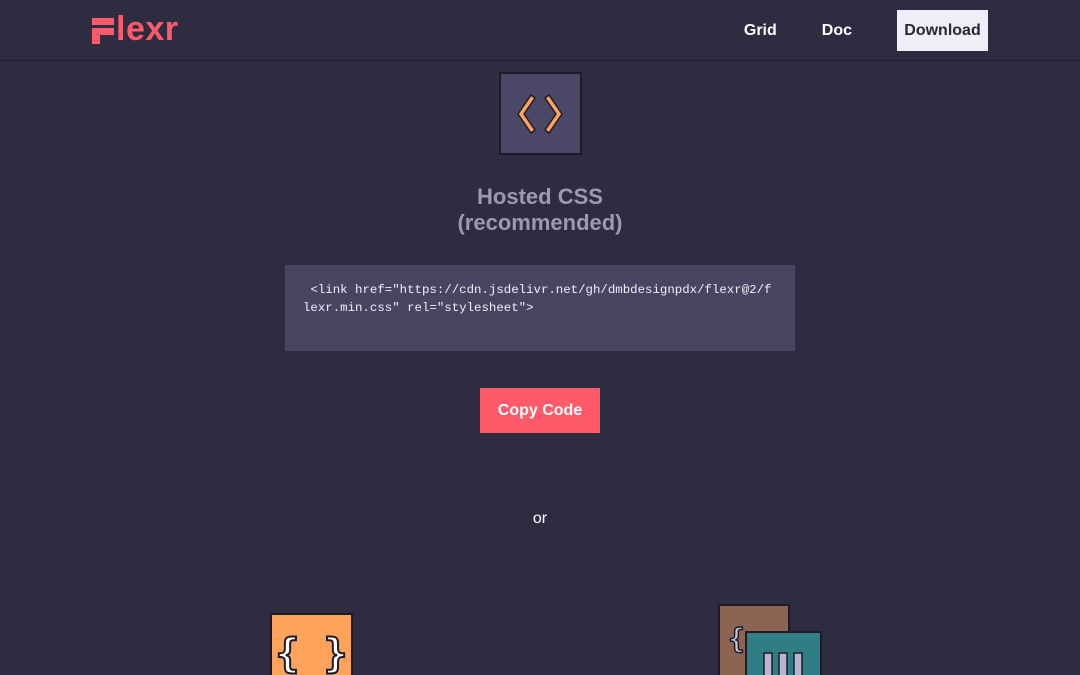  What do you see at coordinates (147, 29) in the screenshot?
I see `logo-text: lexr` at bounding box center [147, 29].